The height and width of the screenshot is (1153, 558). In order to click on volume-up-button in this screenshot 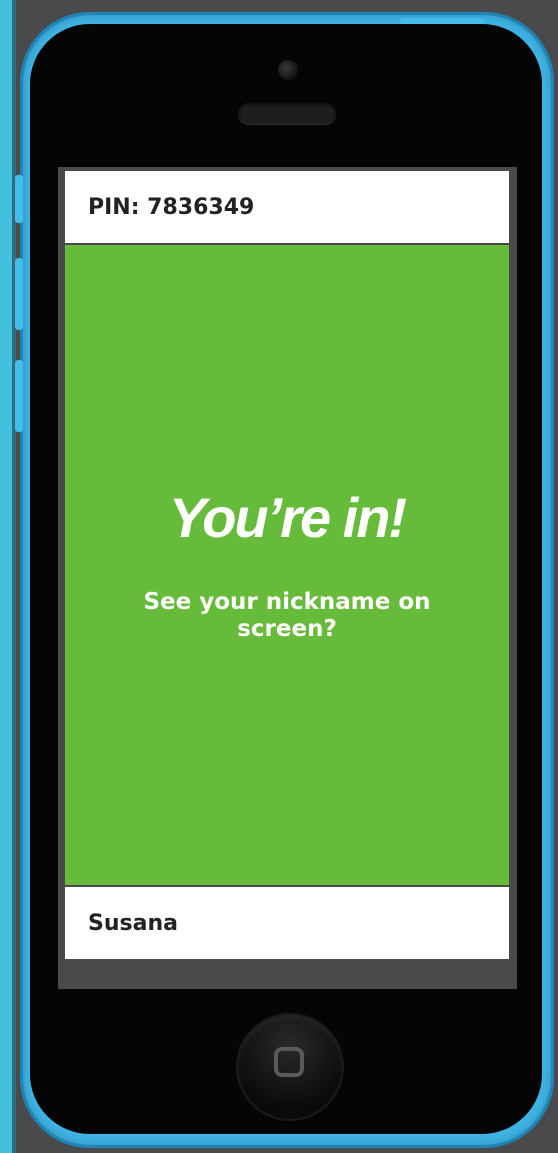, I will do `click(19, 294)`.